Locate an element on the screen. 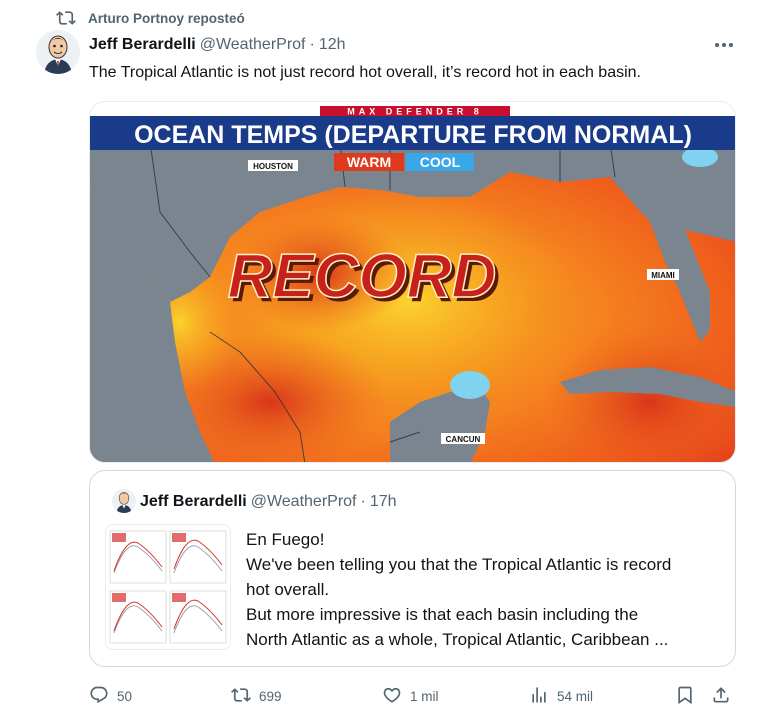 Image resolution: width=768 pixels, height=720 pixels. reply-button: 50 is located at coordinates (110, 696).